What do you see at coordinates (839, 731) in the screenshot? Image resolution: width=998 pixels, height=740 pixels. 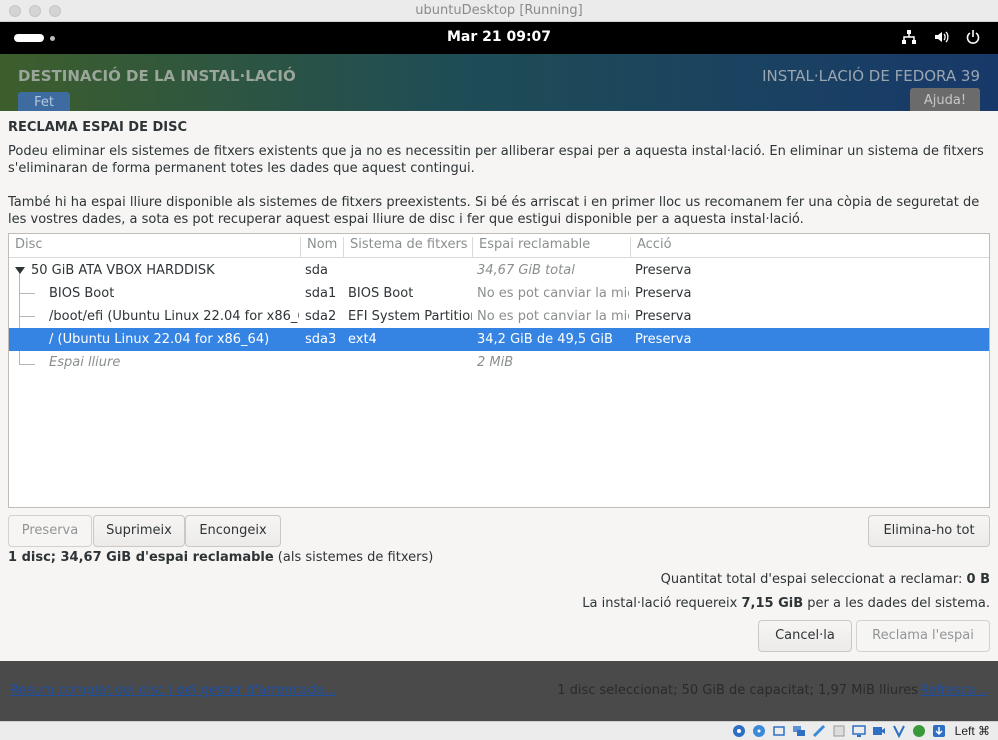 I see `shared-folders-icon` at bounding box center [839, 731].